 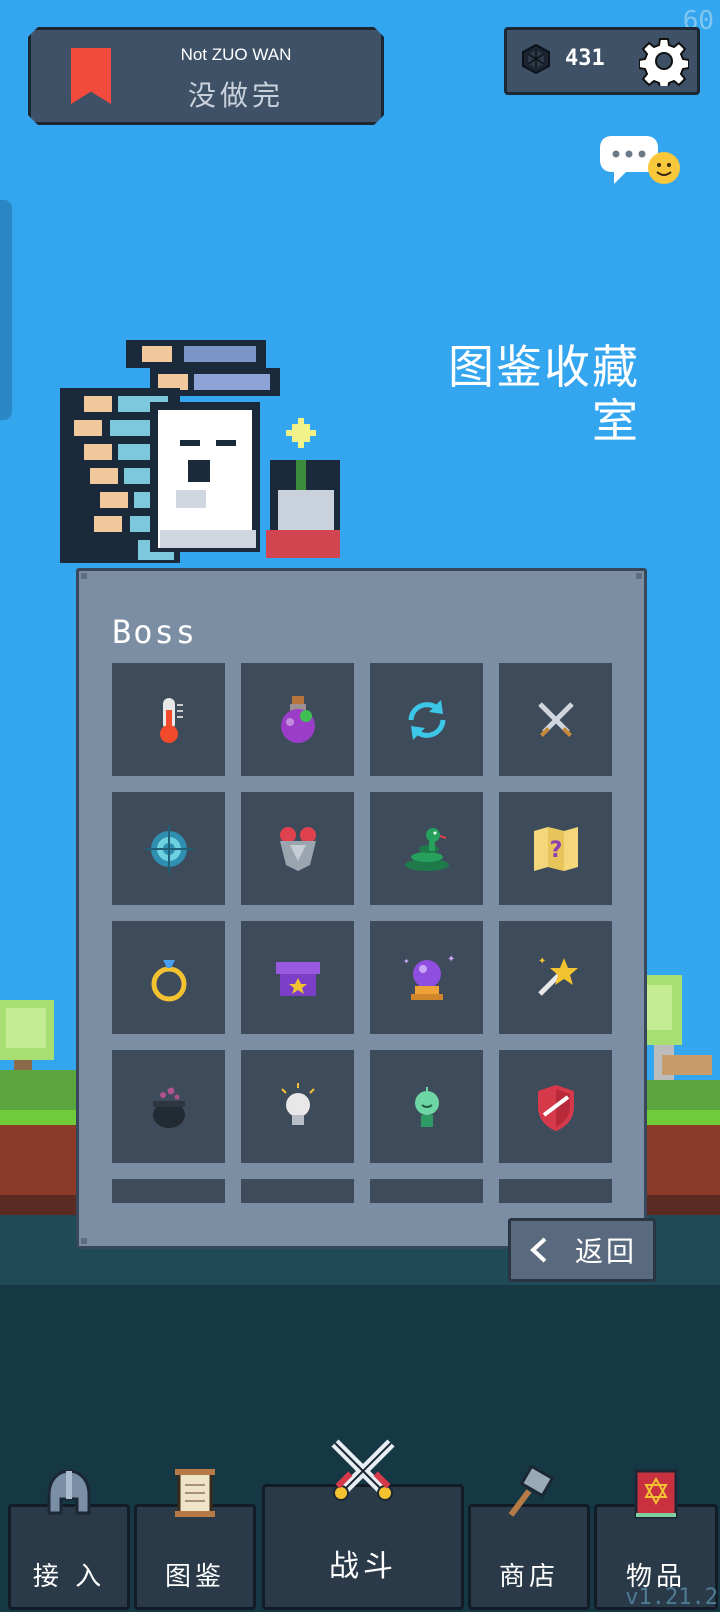 What do you see at coordinates (681, 1042) in the screenshot?
I see `tree-right` at bounding box center [681, 1042].